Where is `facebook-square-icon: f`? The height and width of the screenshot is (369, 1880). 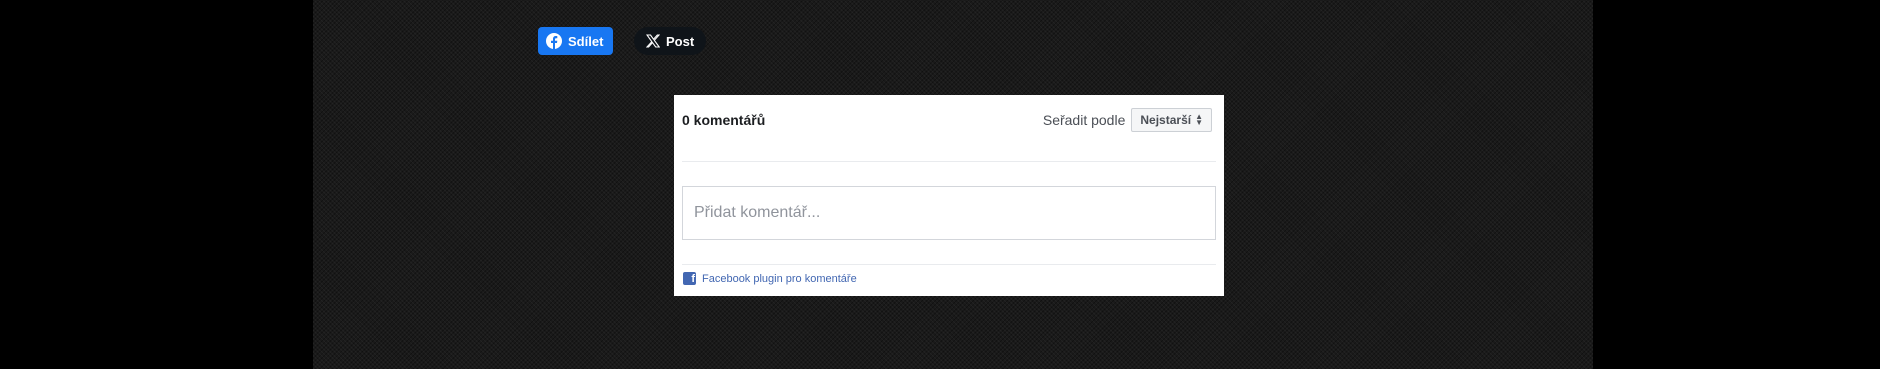 facebook-square-icon: f is located at coordinates (689, 278).